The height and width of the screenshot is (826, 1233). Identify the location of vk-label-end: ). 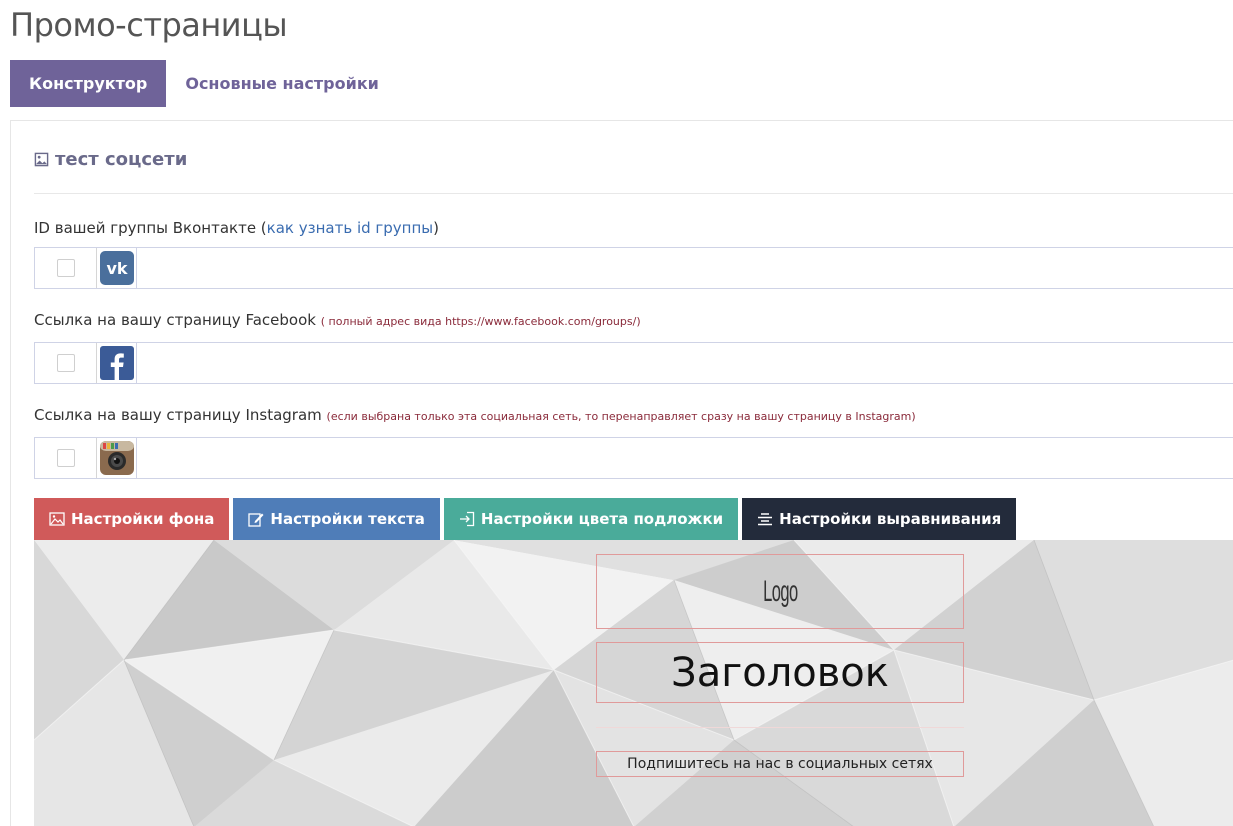
(436, 228).